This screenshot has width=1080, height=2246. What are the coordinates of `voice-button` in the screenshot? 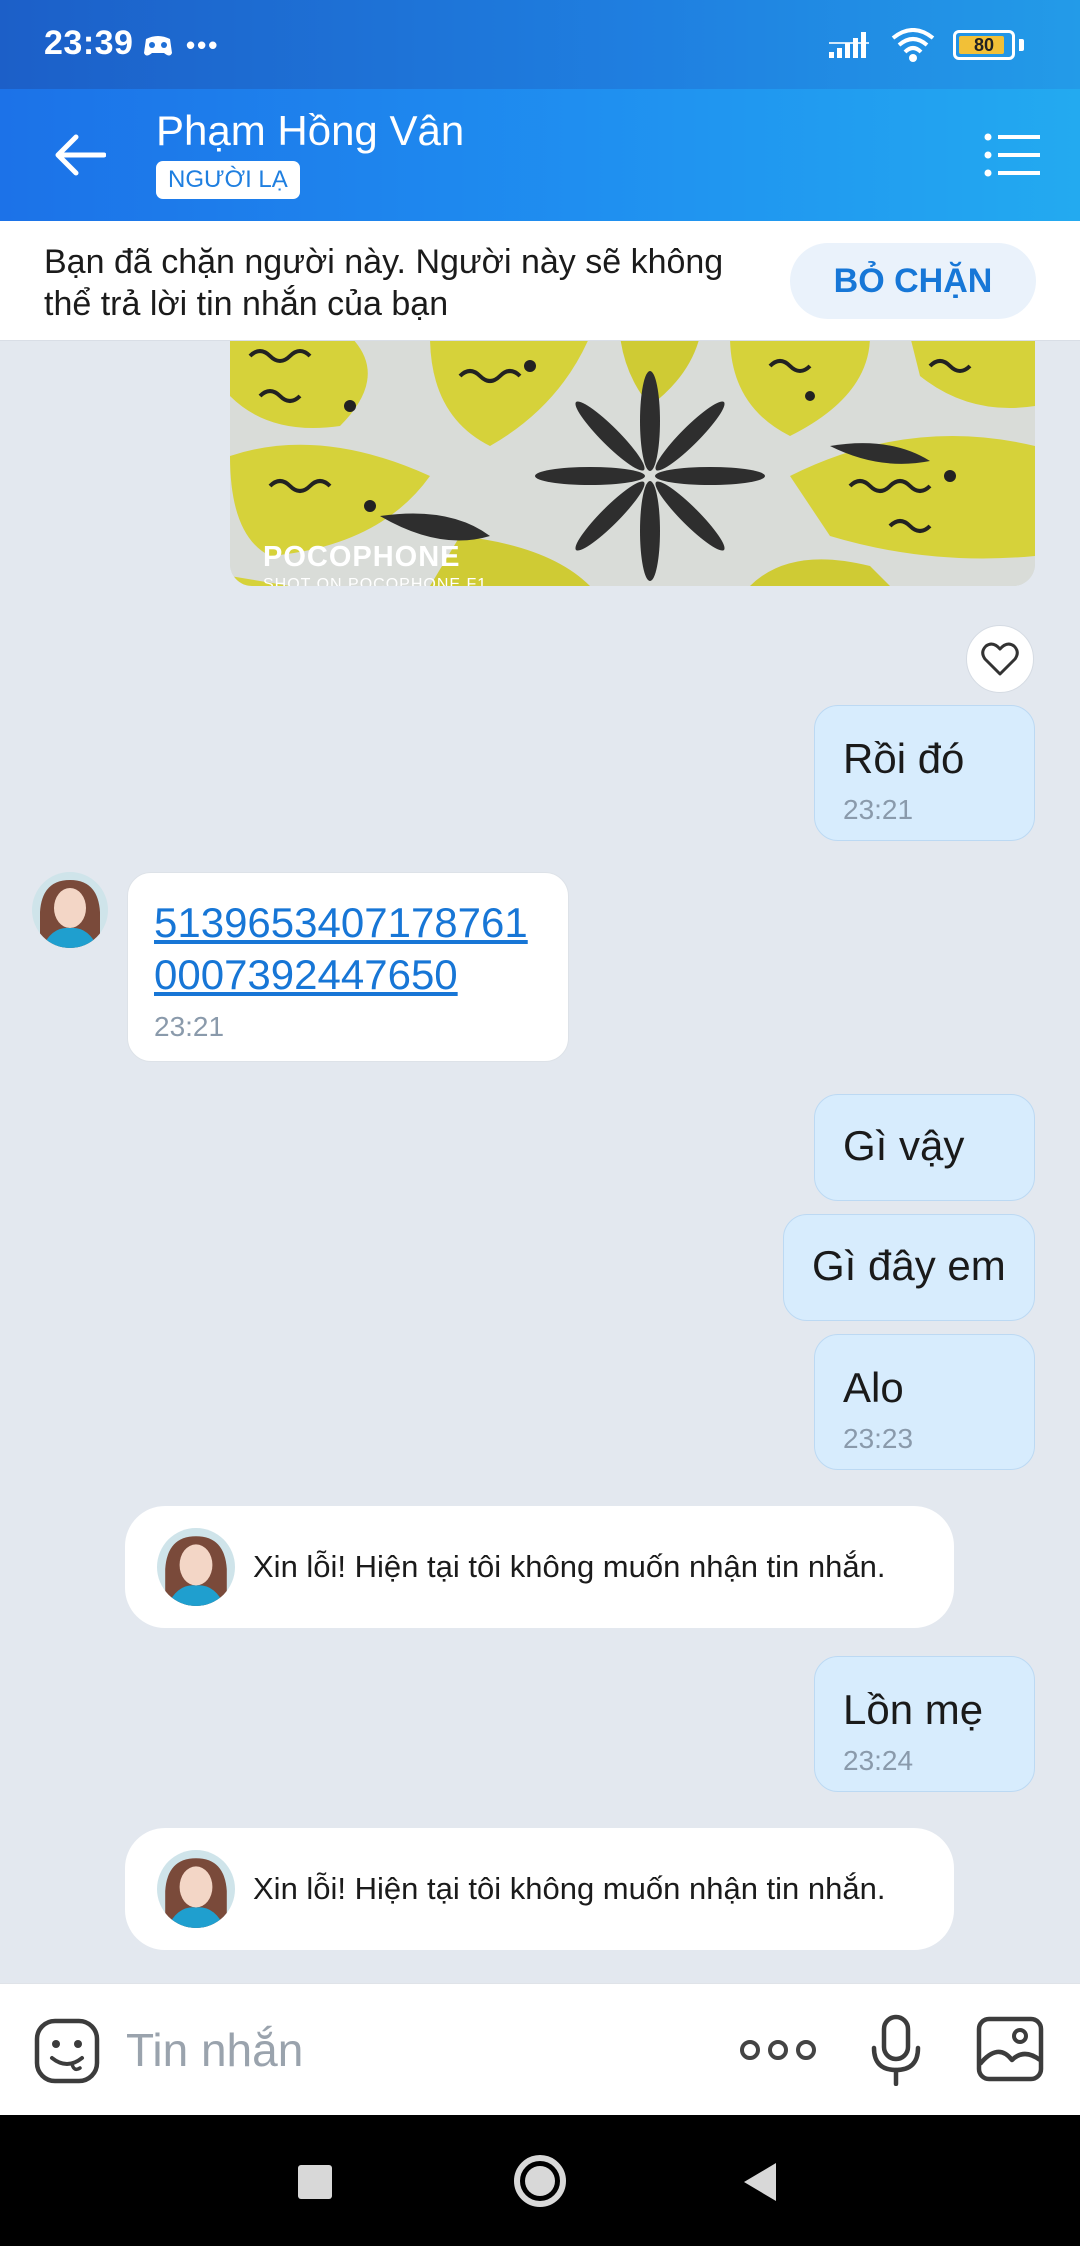 It's located at (896, 2050).